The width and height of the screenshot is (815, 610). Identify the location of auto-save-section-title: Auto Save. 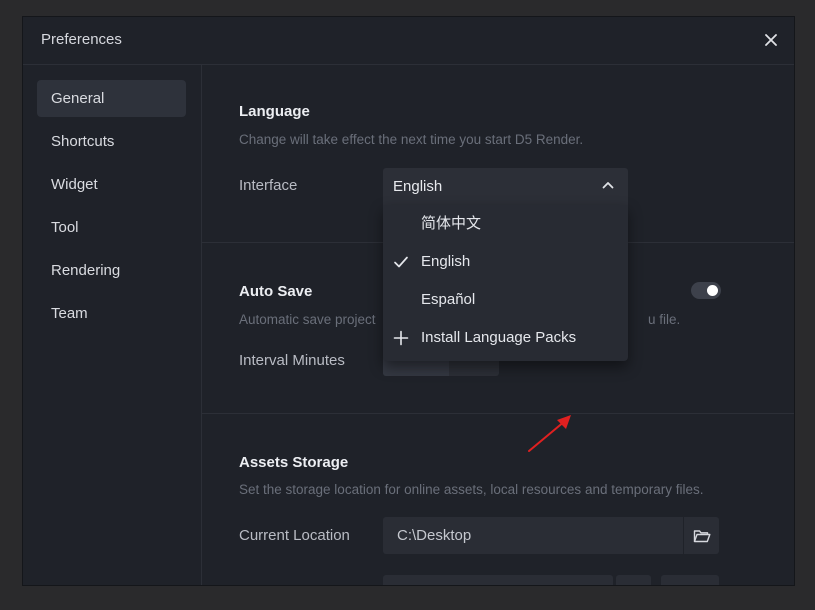
(276, 291).